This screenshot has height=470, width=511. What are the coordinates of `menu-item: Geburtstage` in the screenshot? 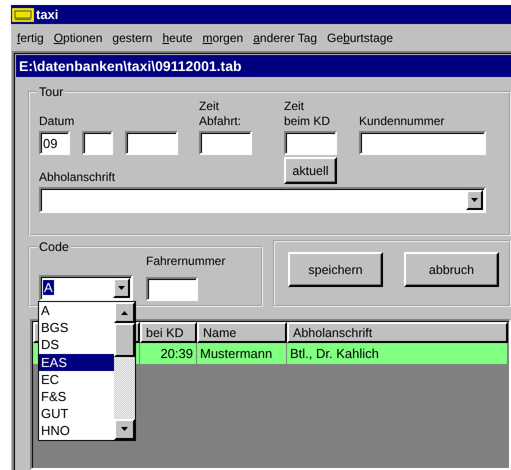 It's located at (360, 37).